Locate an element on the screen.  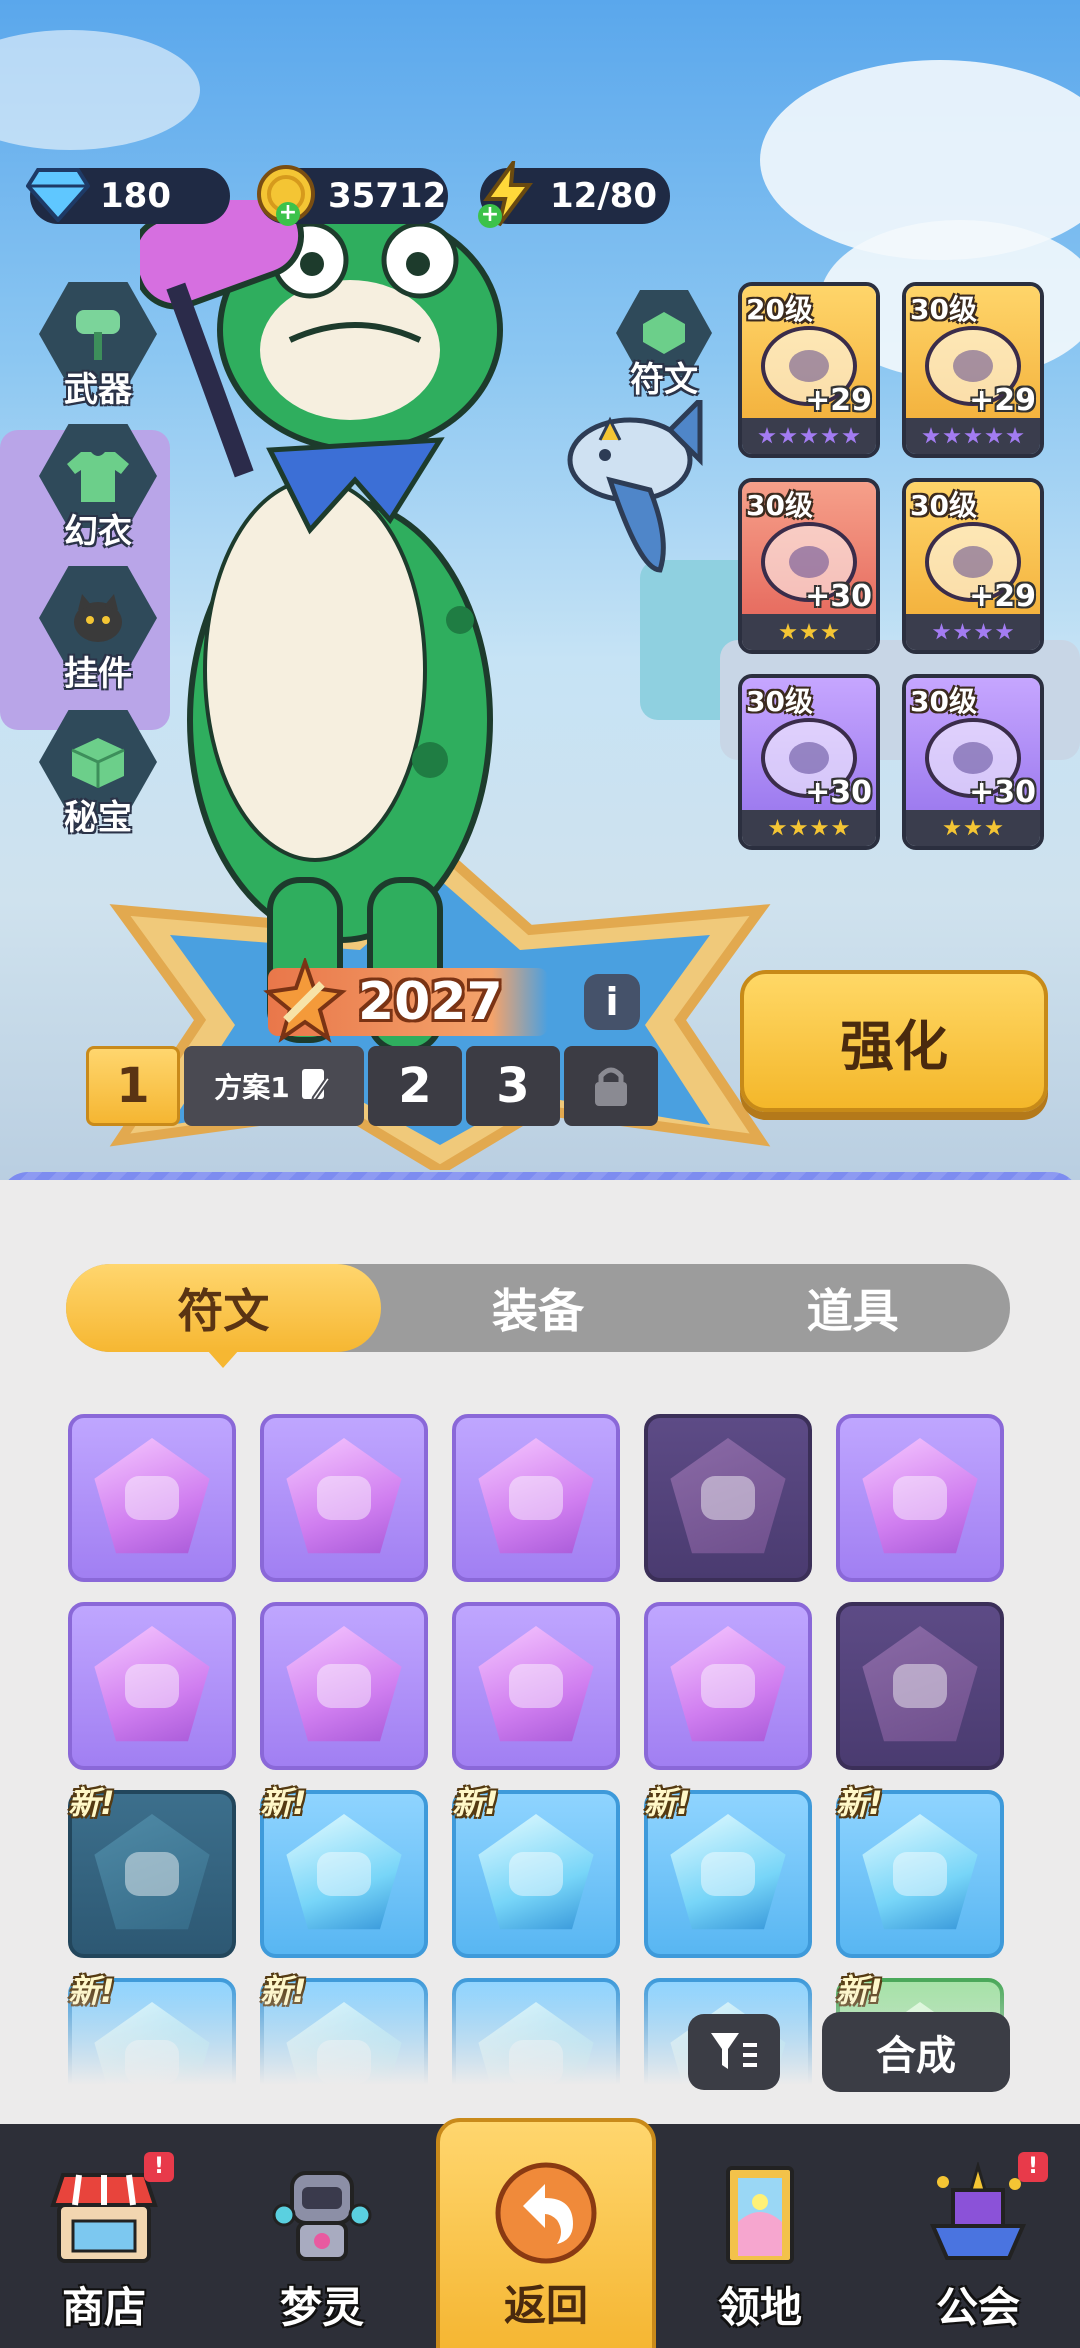
shop-badge: ! is located at coordinates (159, 2167).